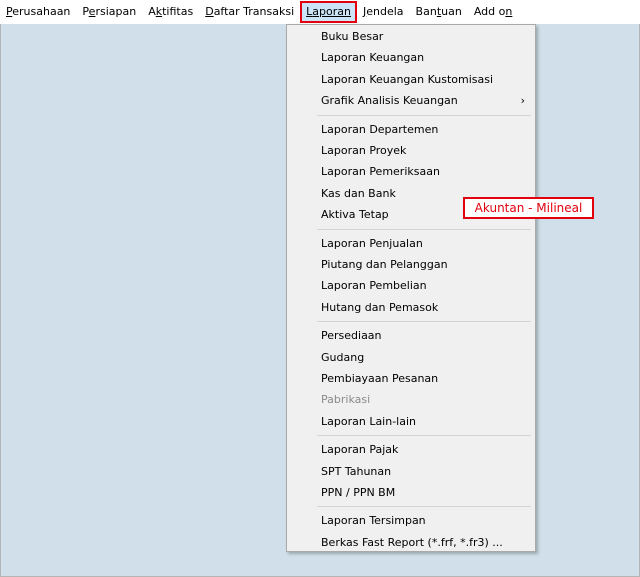 This screenshot has width=640, height=577. What do you see at coordinates (411, 150) in the screenshot?
I see `menu-item-laporan-proyek: Laporan Proyek` at bounding box center [411, 150].